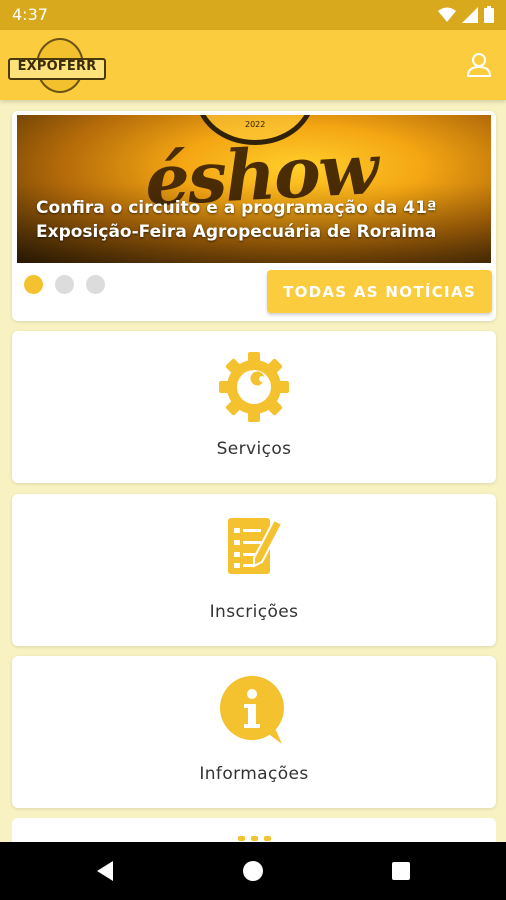  Describe the element at coordinates (254, 387) in the screenshot. I see `gear-wrench-icon` at that location.